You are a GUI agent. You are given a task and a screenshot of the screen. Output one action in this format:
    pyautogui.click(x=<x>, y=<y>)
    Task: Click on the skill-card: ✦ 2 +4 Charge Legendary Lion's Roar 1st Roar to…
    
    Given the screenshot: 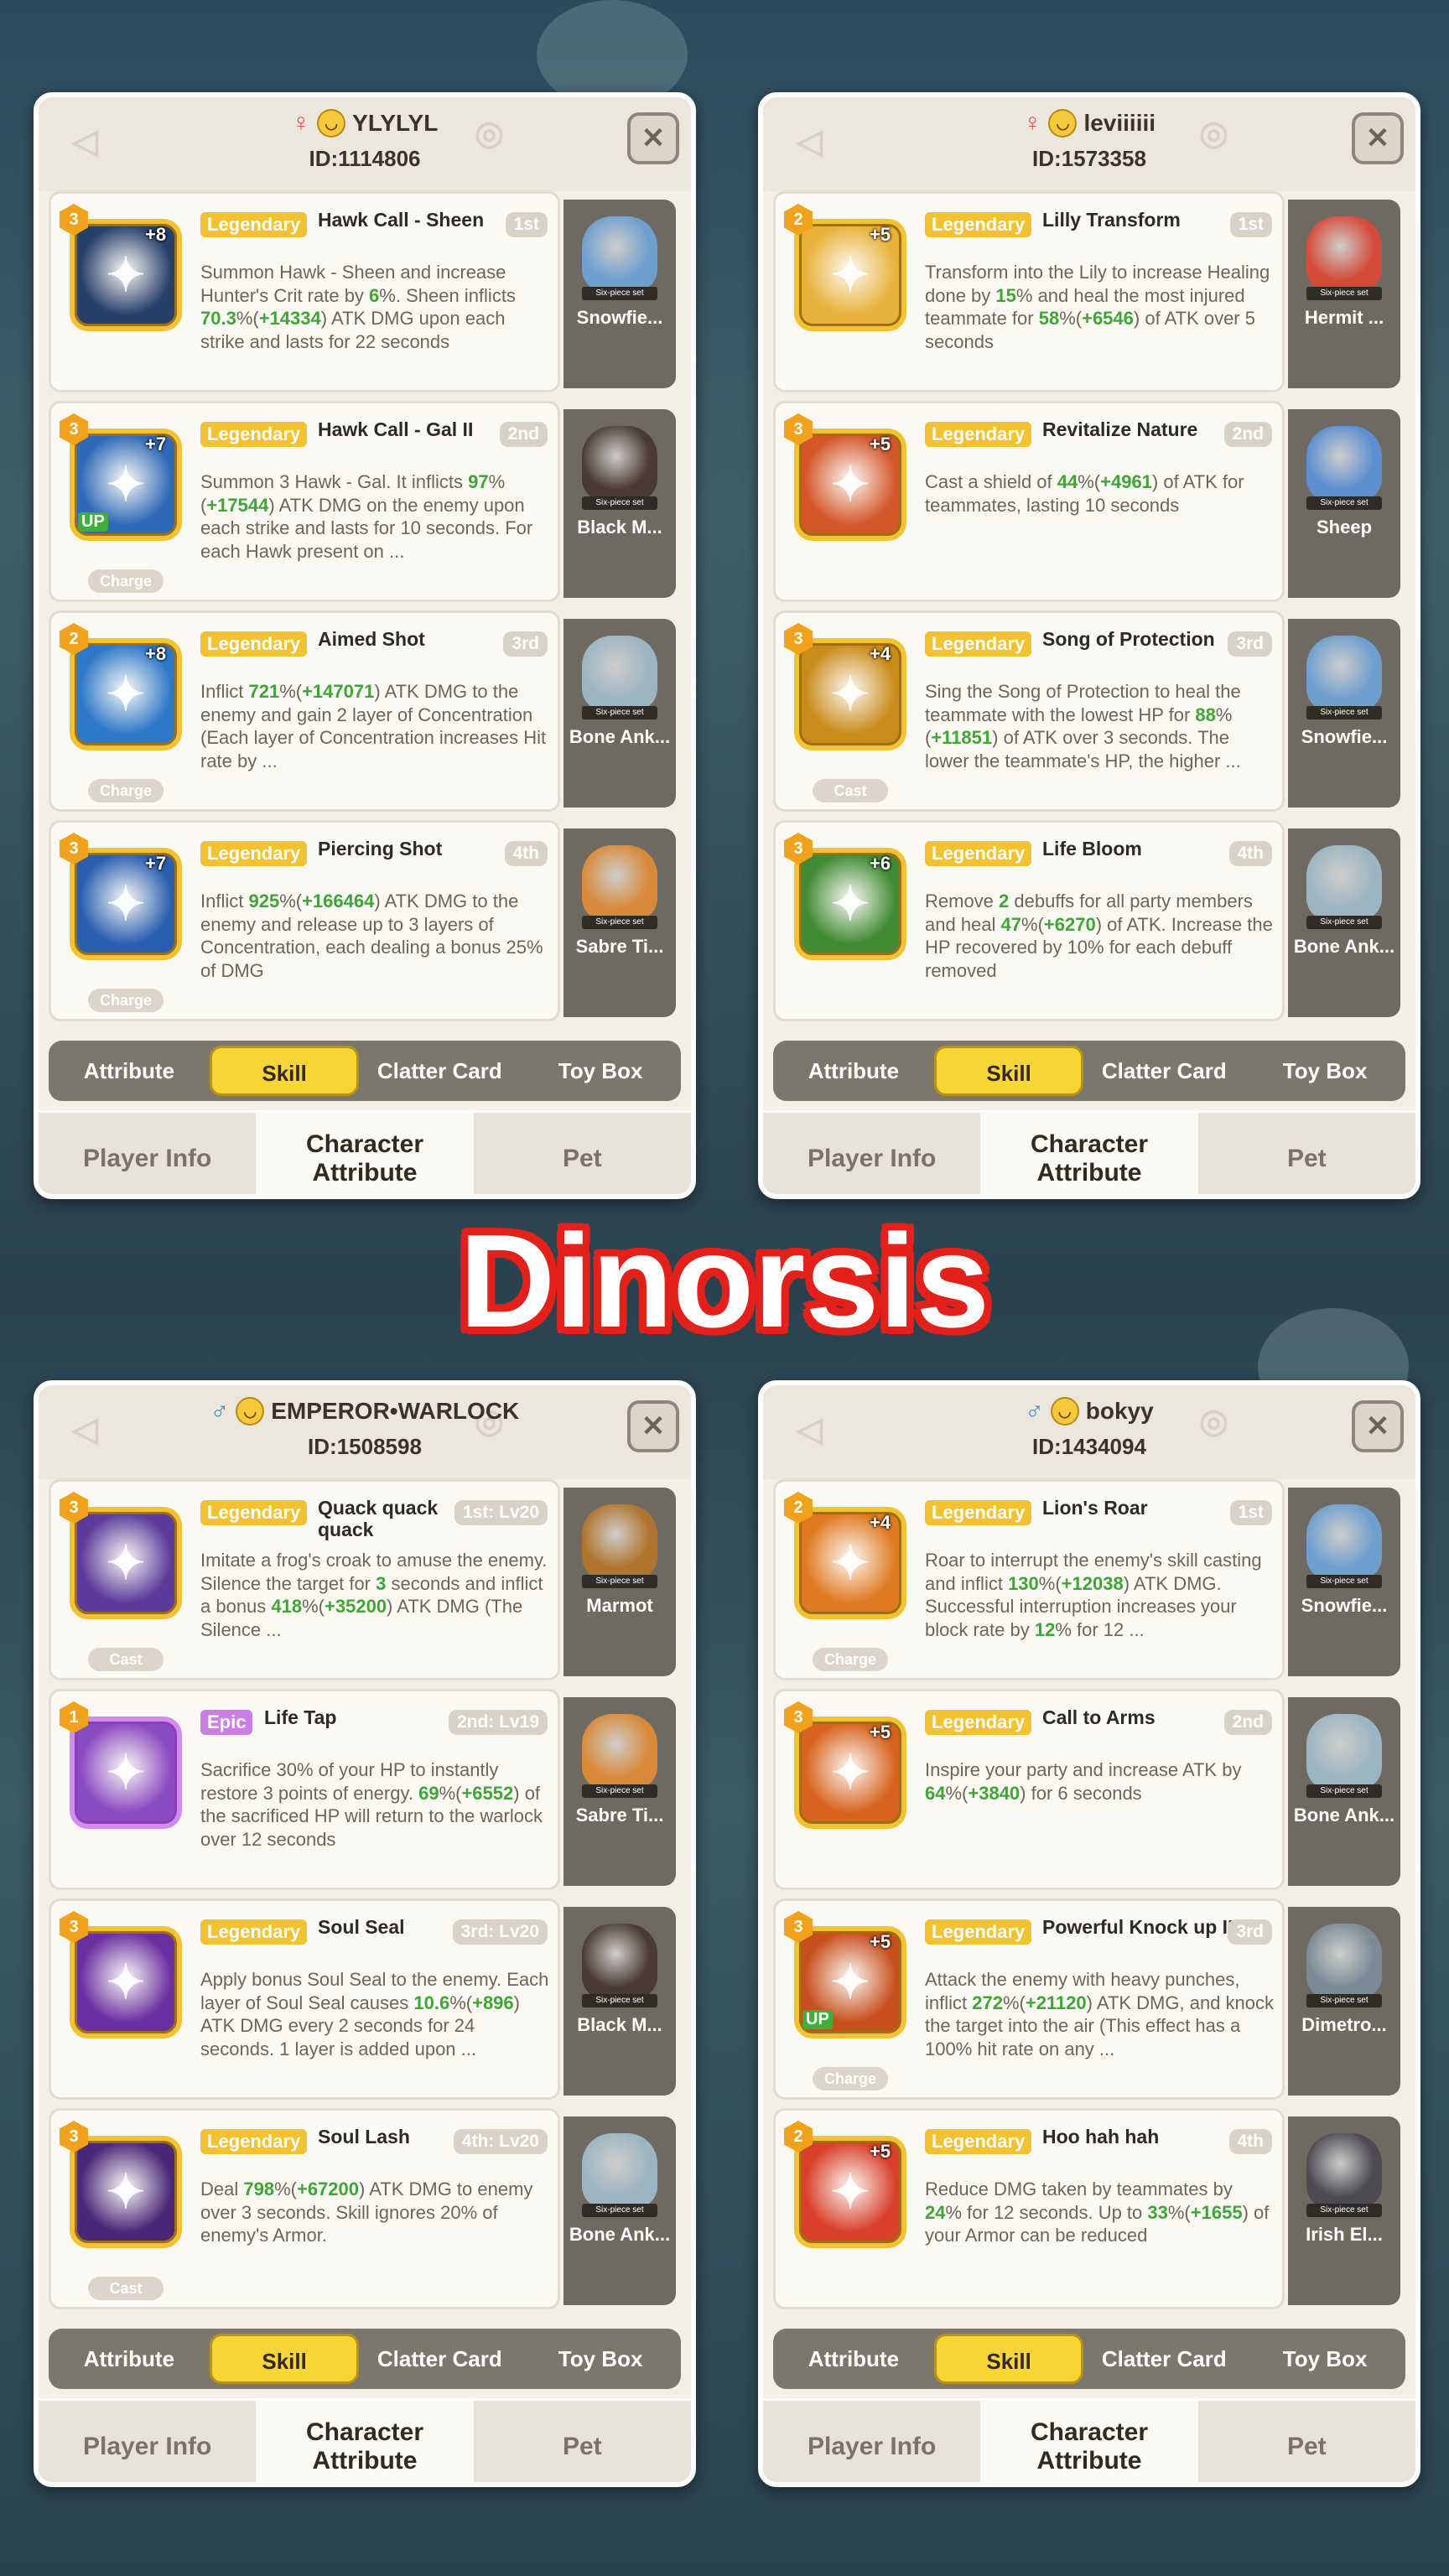 What is the action you would take?
    pyautogui.click(x=1029, y=1579)
    